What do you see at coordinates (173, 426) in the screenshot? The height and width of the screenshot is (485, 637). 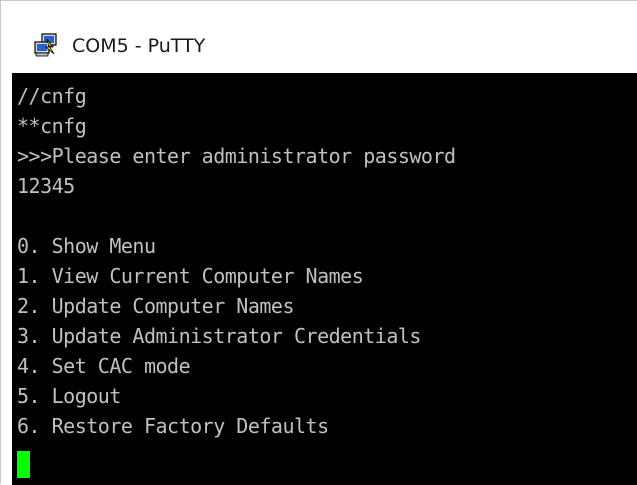 I see `menu-option-6: 6. Restore Factory Defaults` at bounding box center [173, 426].